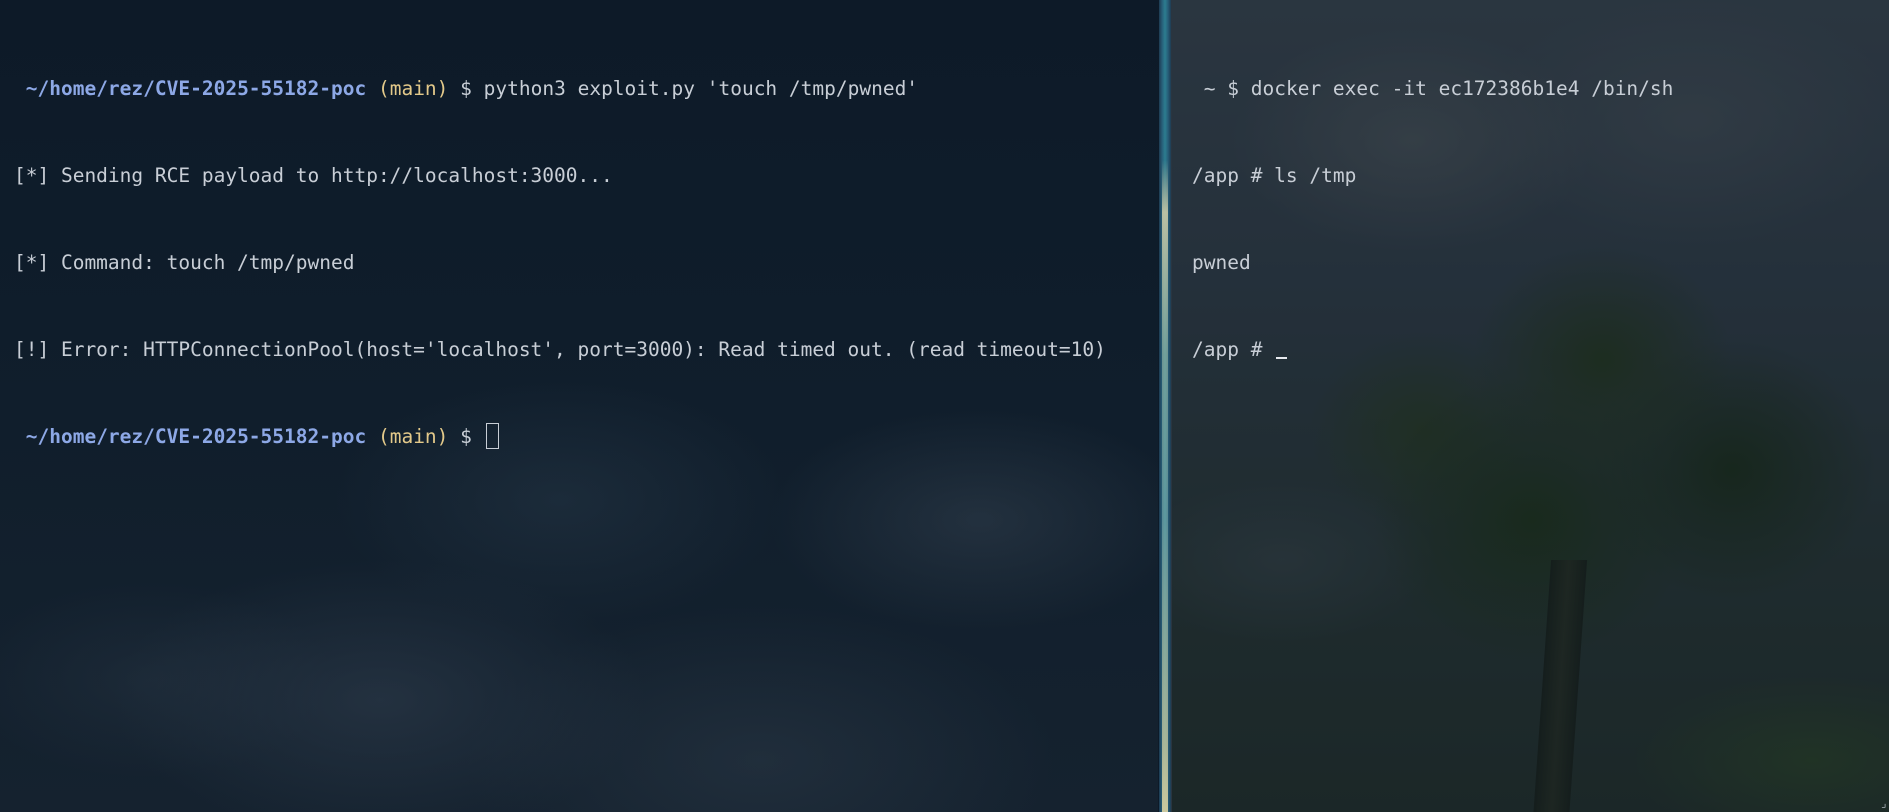  Describe the element at coordinates (1883, 803) in the screenshot. I see `resize-corner-icon: ⌟` at that location.